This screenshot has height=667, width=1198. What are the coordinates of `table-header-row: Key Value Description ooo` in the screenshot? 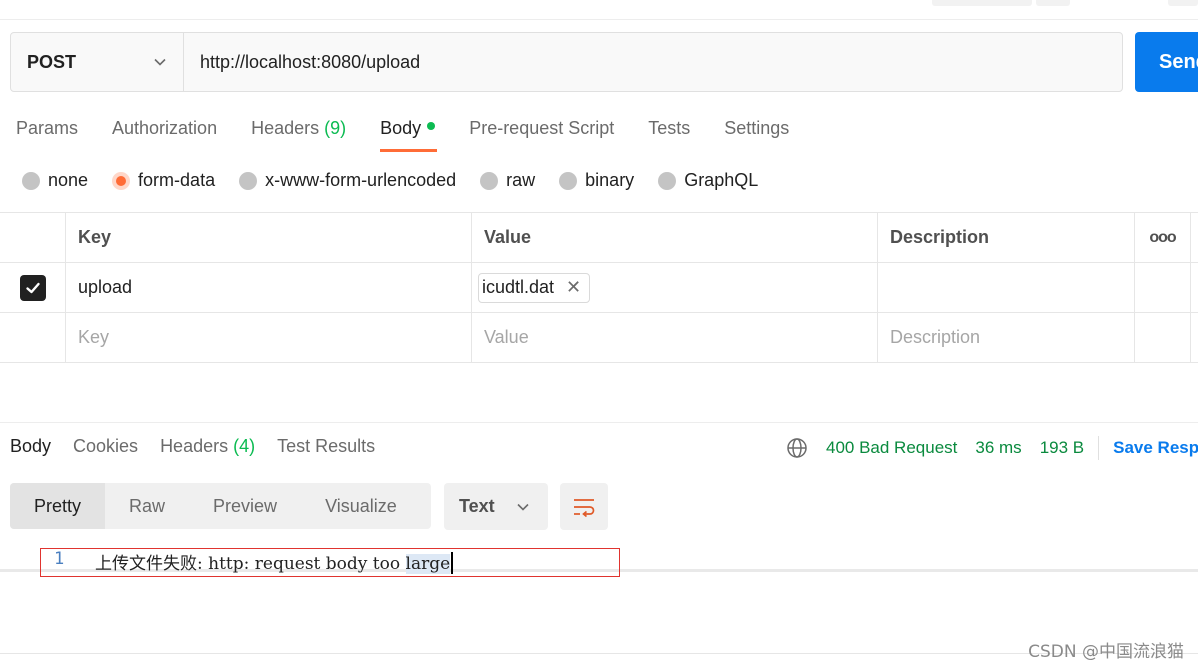 It's located at (599, 238).